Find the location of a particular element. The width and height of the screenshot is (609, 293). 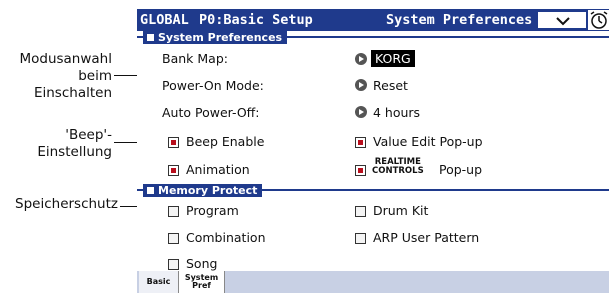

realtime-controls-label: REALTIME CONTROLS is located at coordinates (398, 166).